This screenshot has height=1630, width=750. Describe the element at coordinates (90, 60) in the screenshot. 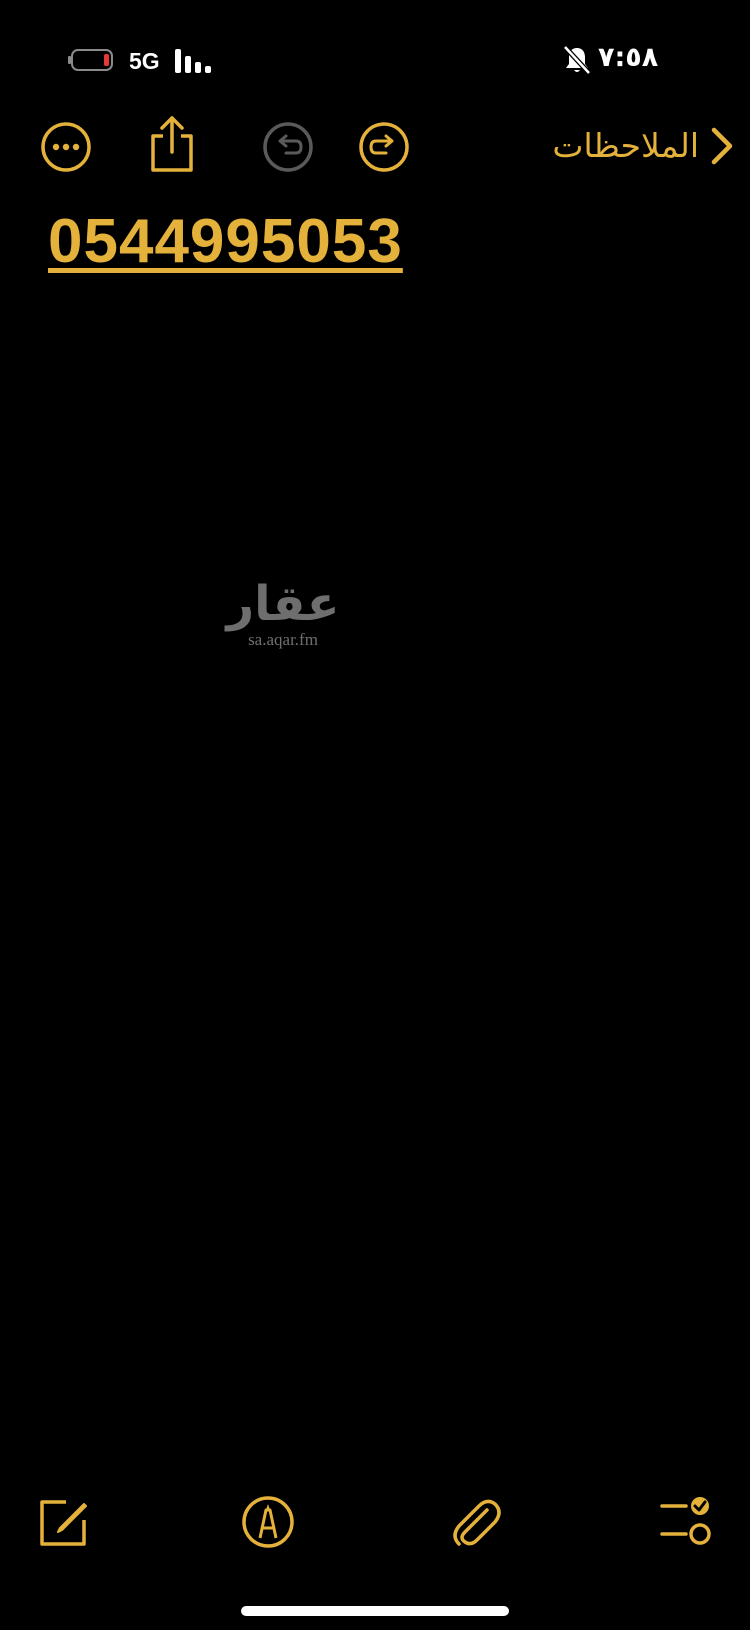

I see `battery-icon` at that location.